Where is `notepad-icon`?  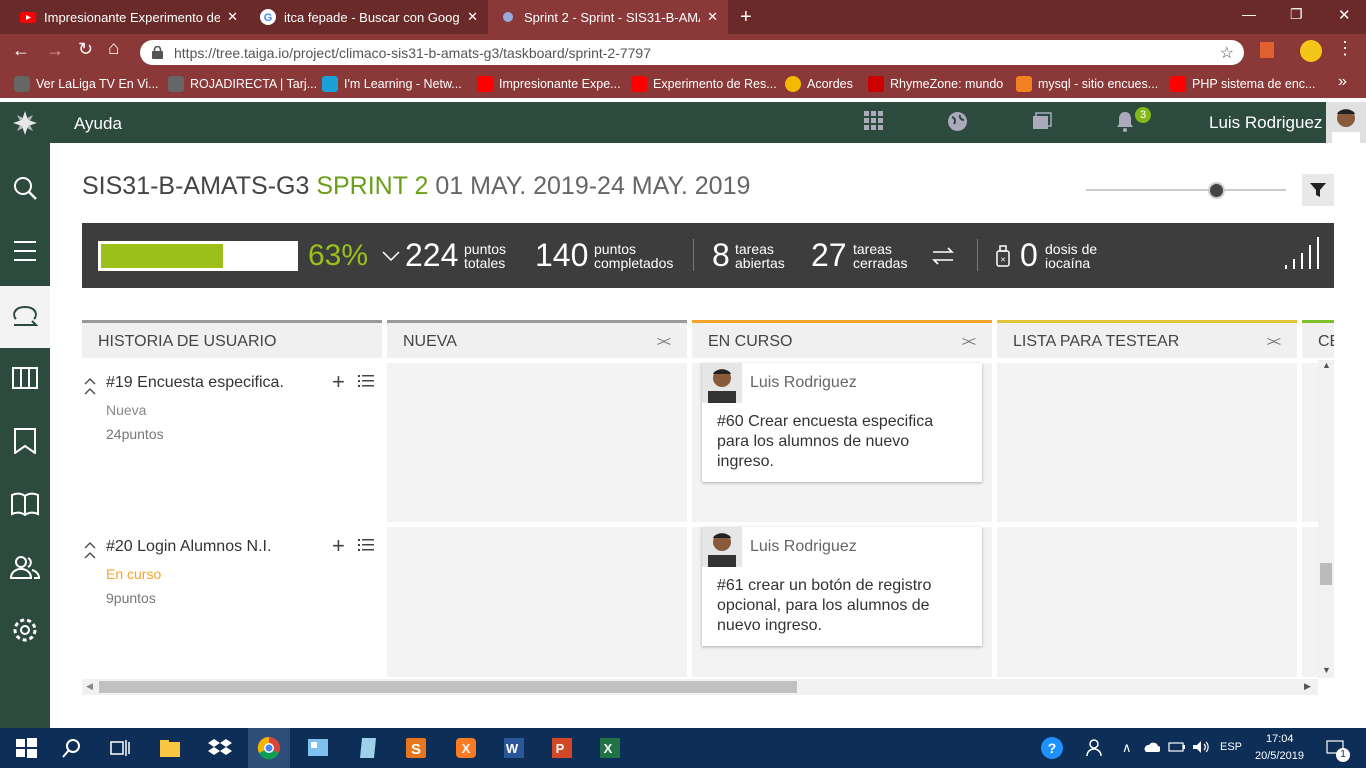 notepad-icon is located at coordinates (368, 748).